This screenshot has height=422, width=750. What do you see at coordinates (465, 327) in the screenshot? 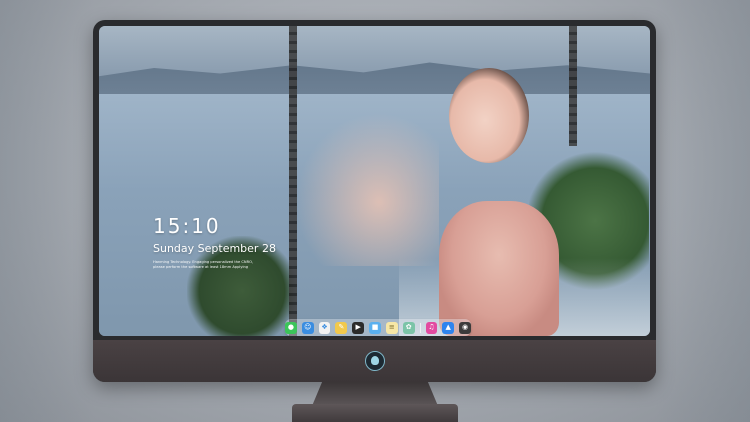
I see `camera-icon: ◉` at bounding box center [465, 327].